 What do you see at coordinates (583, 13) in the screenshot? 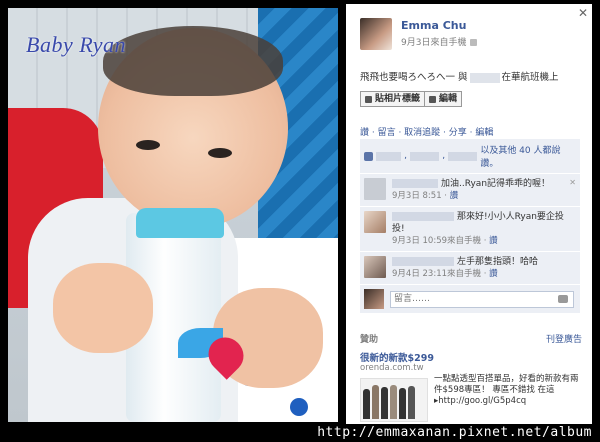
I see `close-icon: ✕` at bounding box center [583, 13].